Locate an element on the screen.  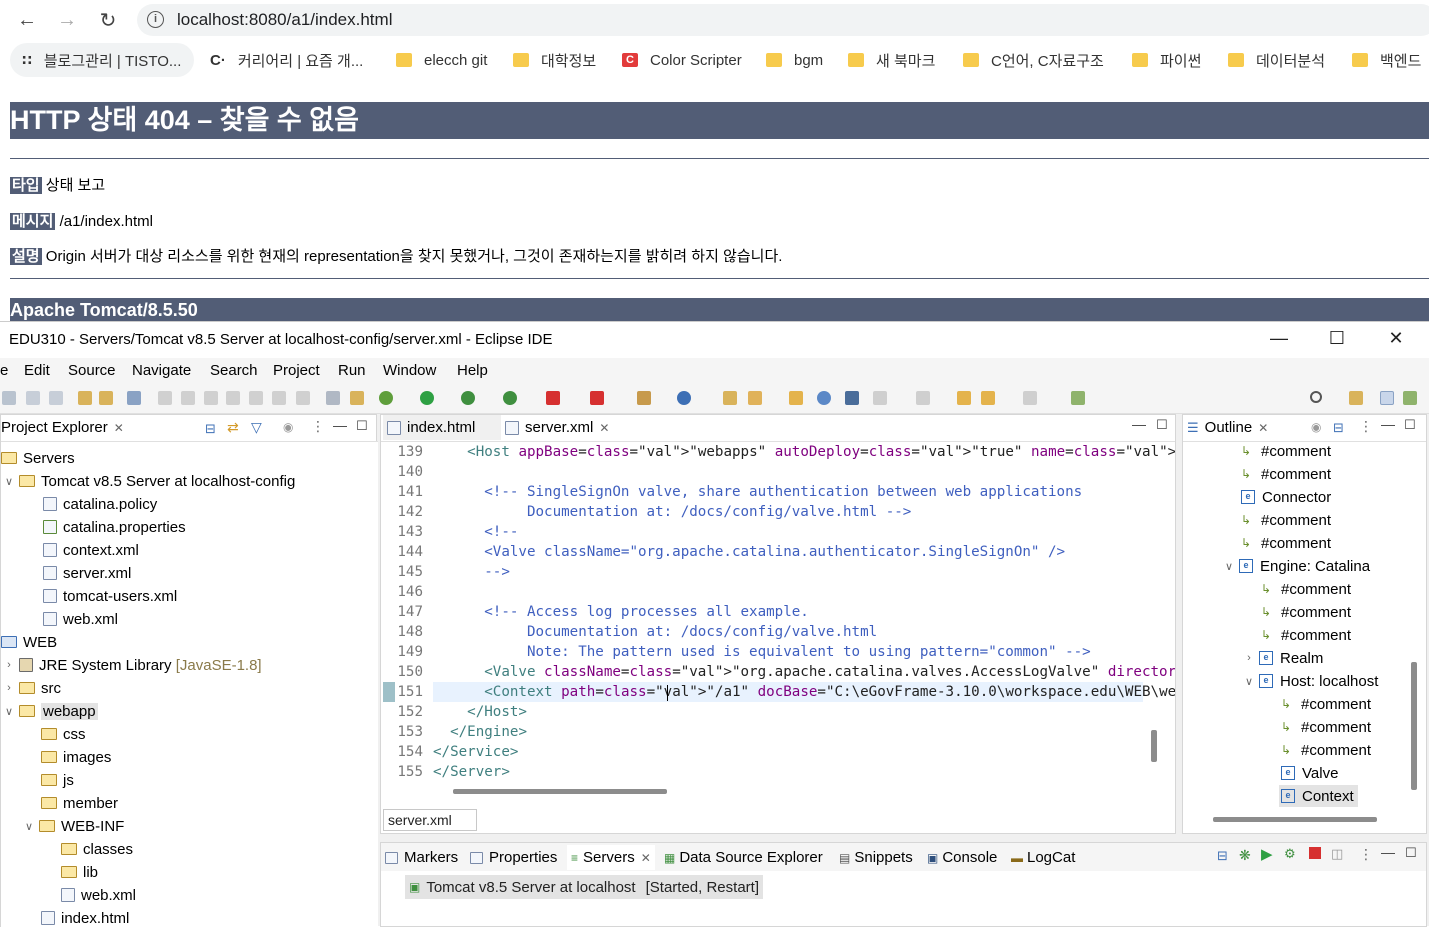
tab-snippets: ▤ Snippets is located at coordinates (876, 857).